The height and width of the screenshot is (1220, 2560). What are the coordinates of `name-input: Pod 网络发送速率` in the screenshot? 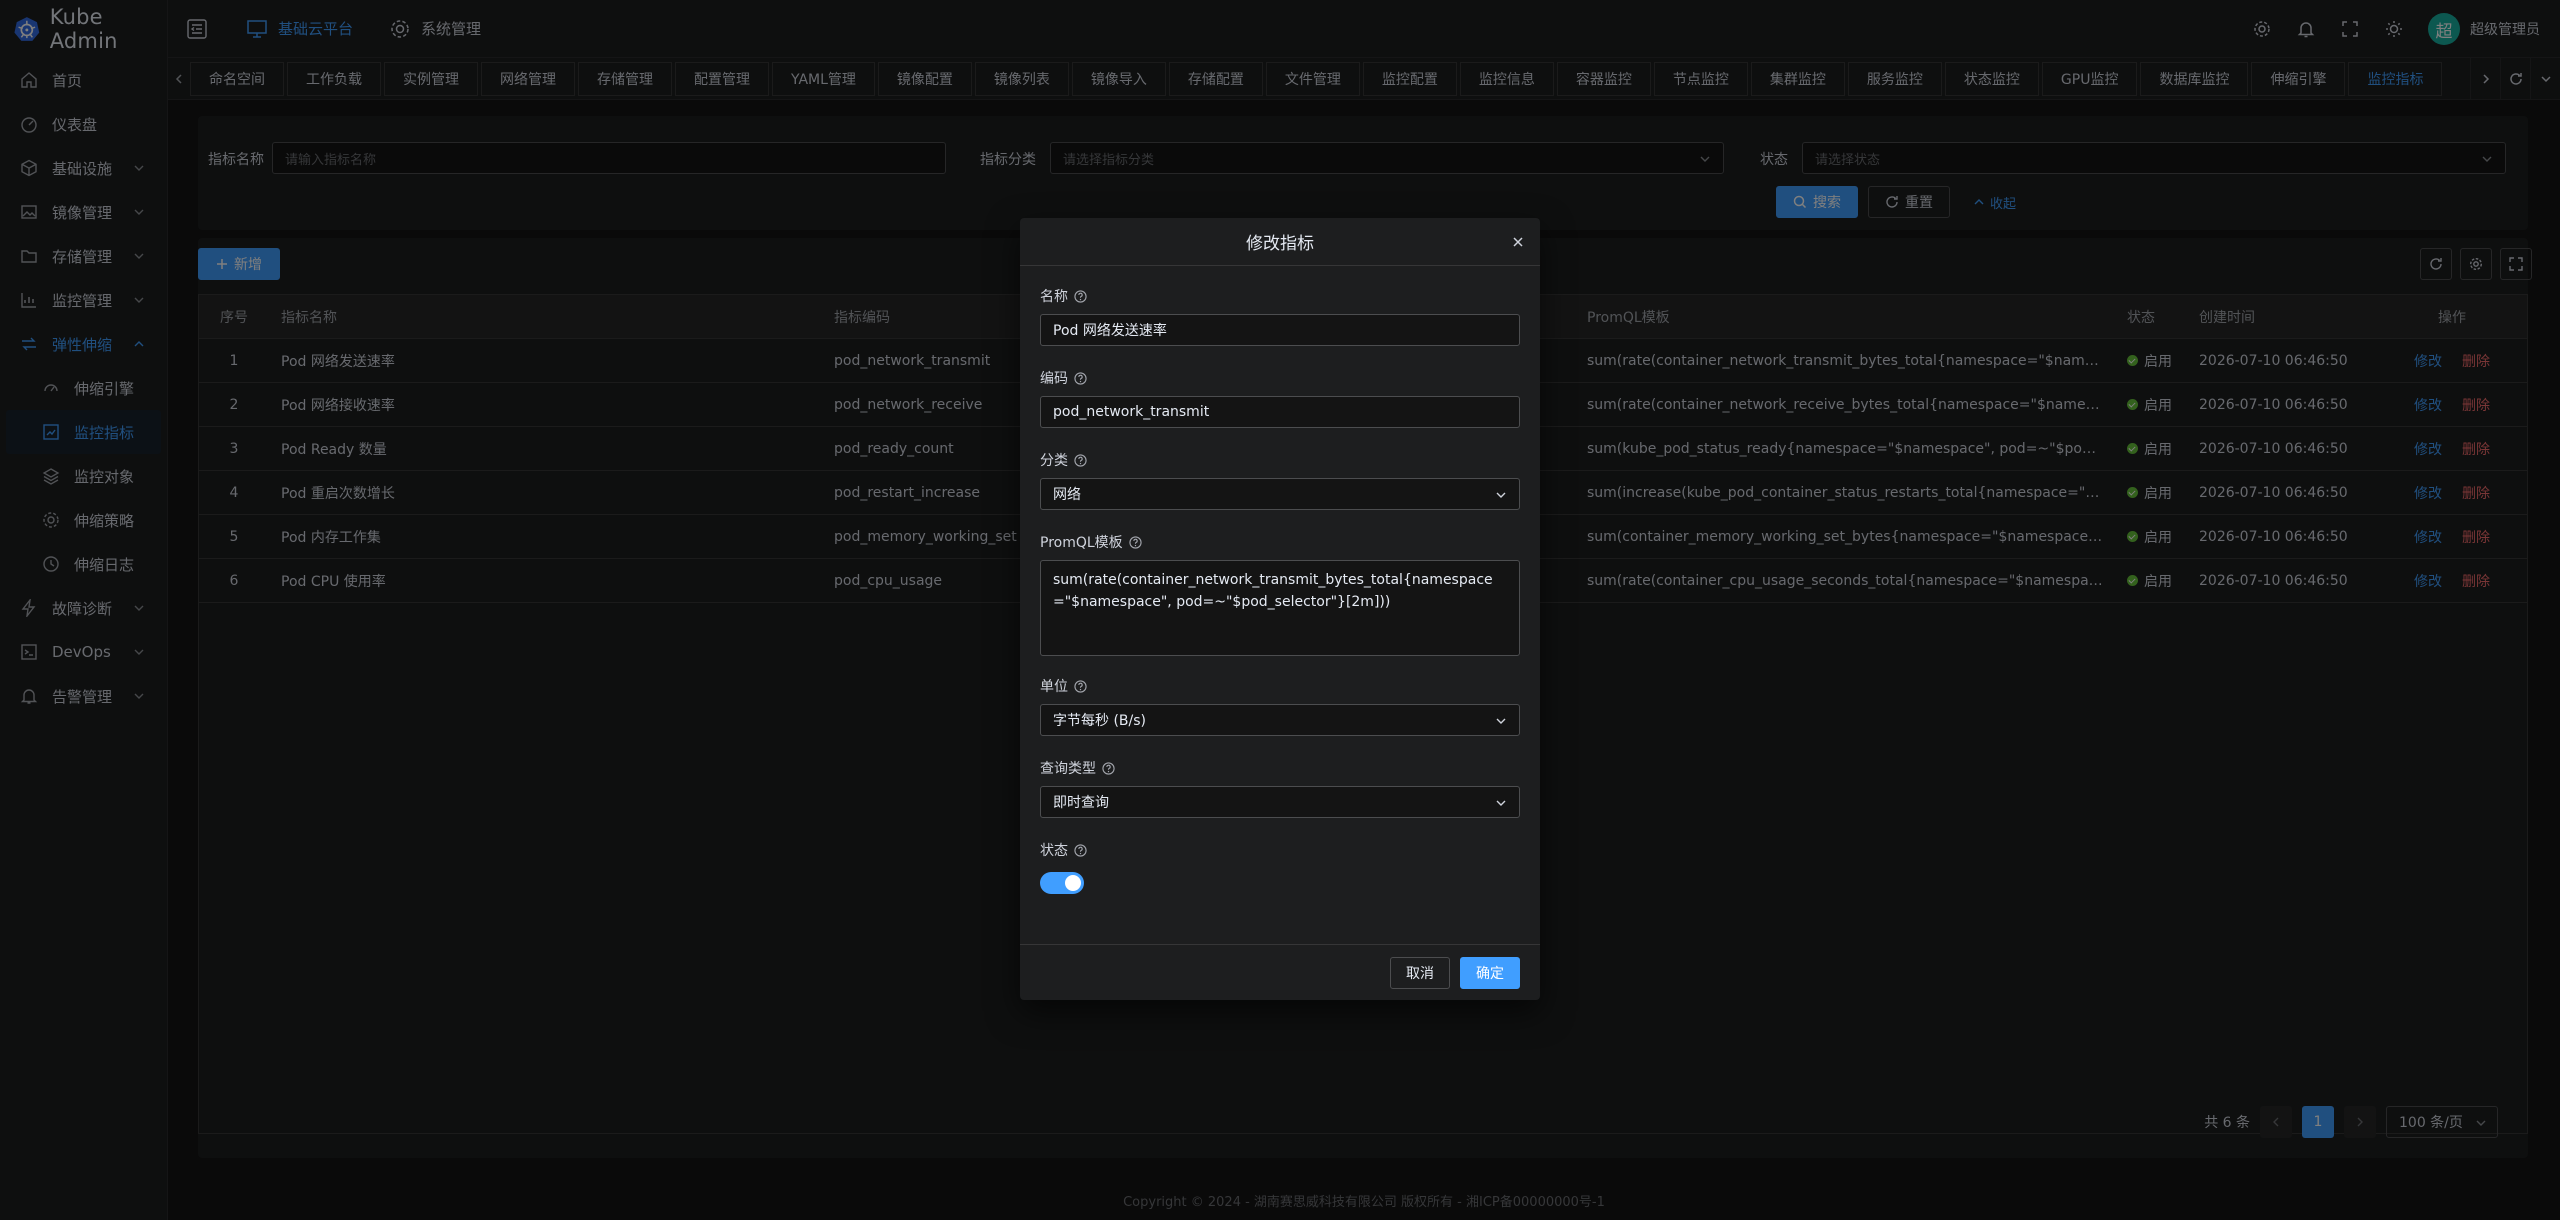 It's located at (1280, 330).